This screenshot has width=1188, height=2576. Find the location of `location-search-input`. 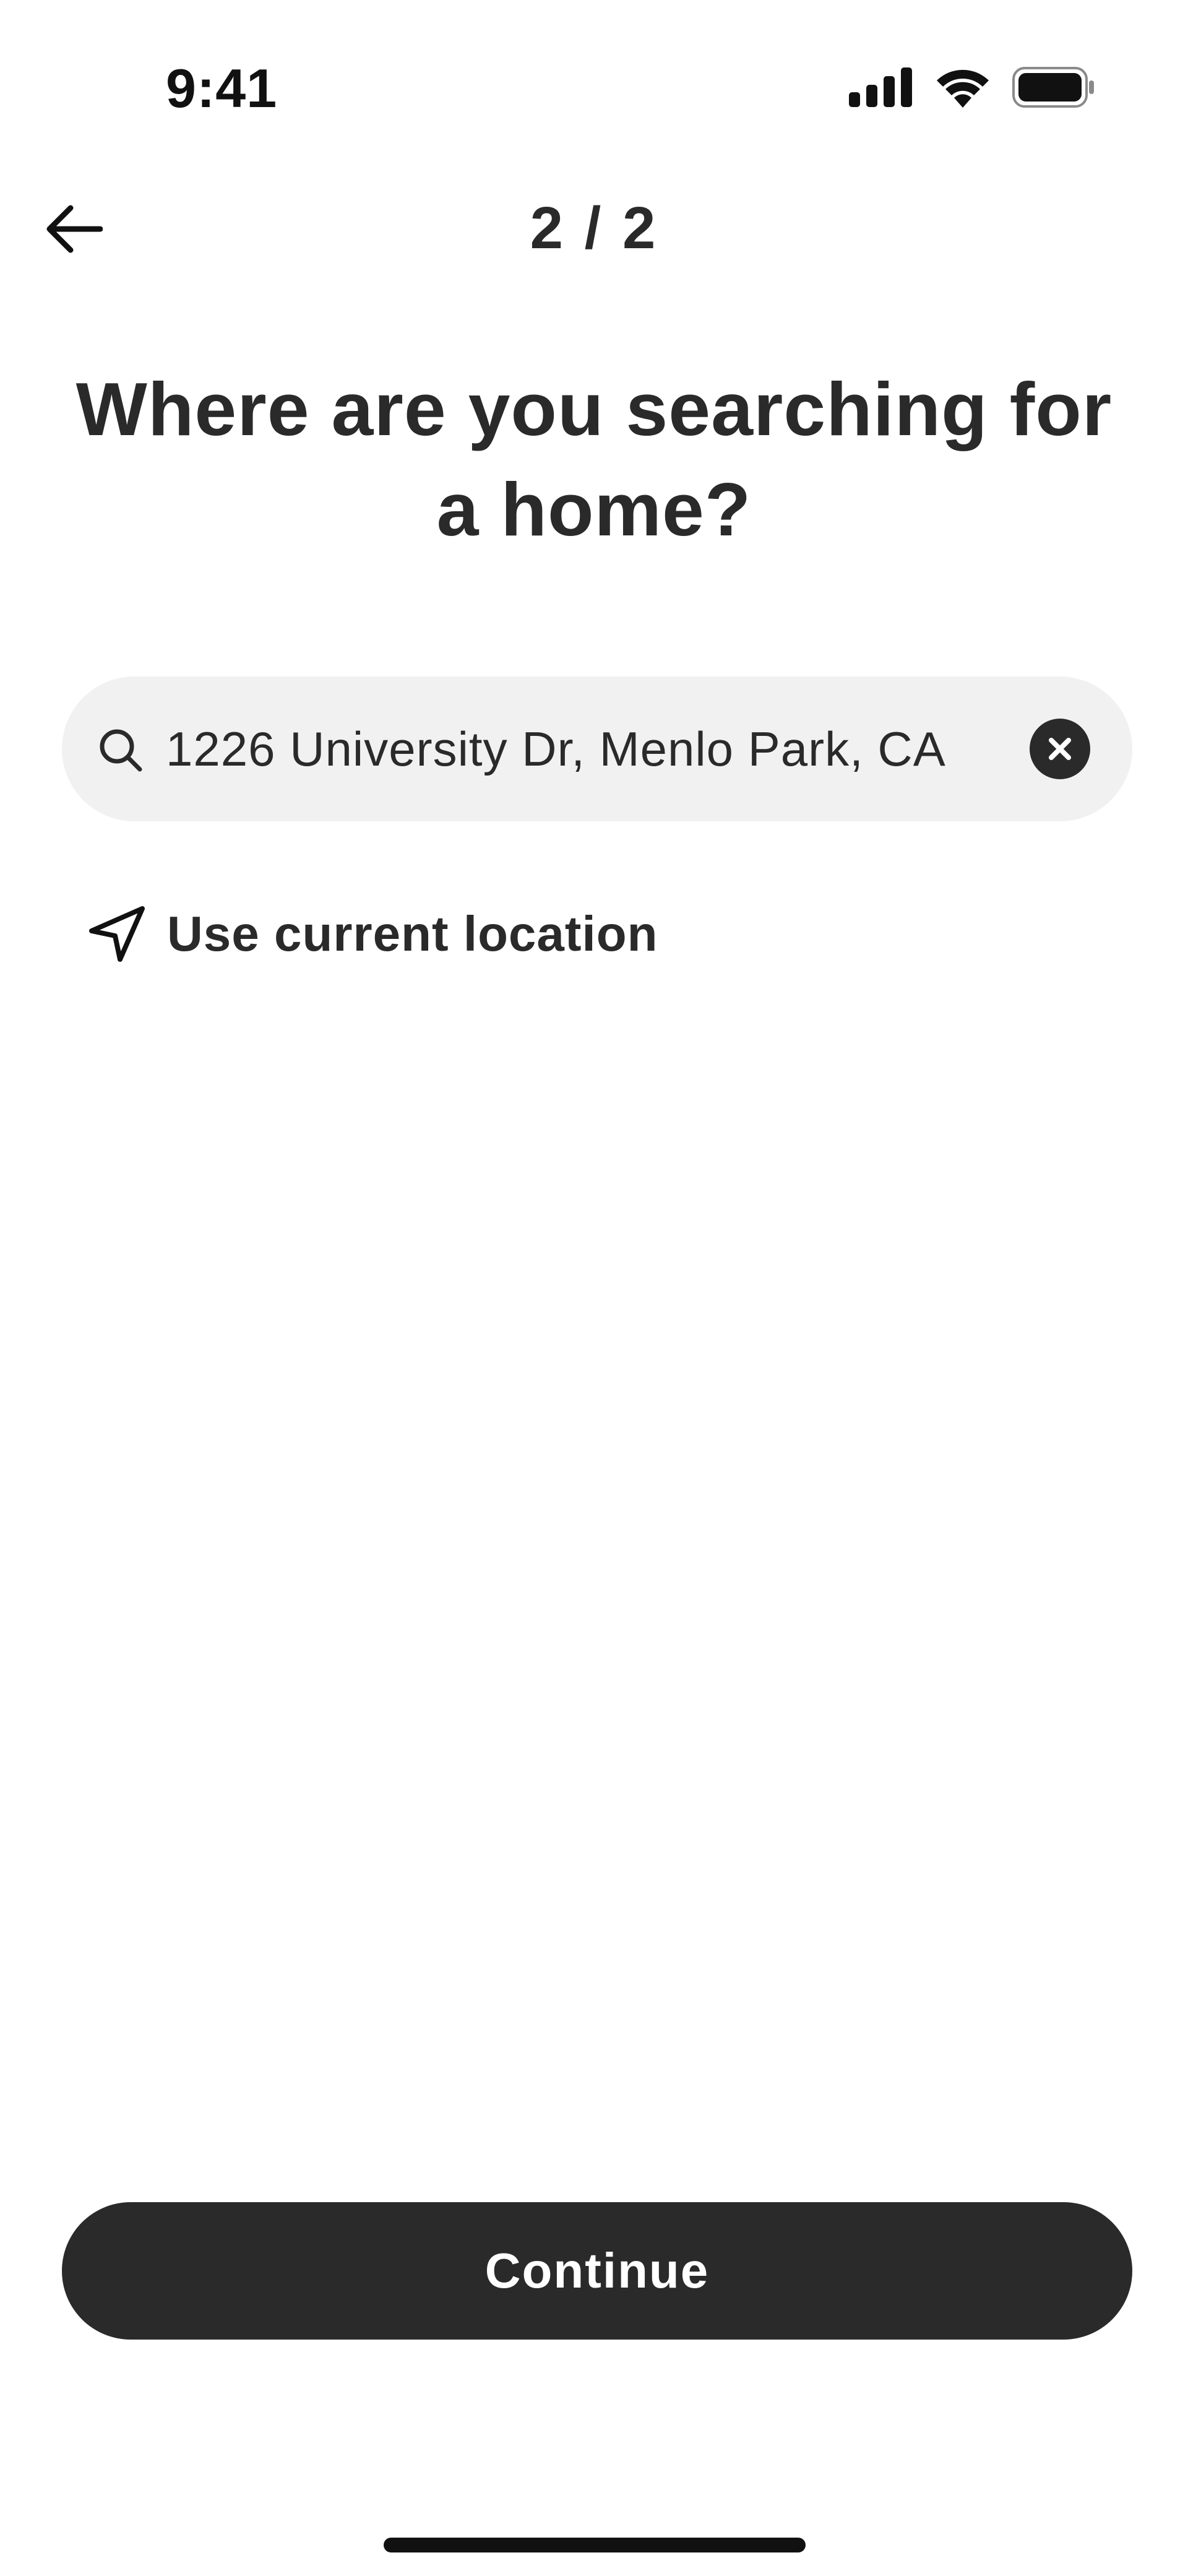

location-search-input is located at coordinates (605, 748).